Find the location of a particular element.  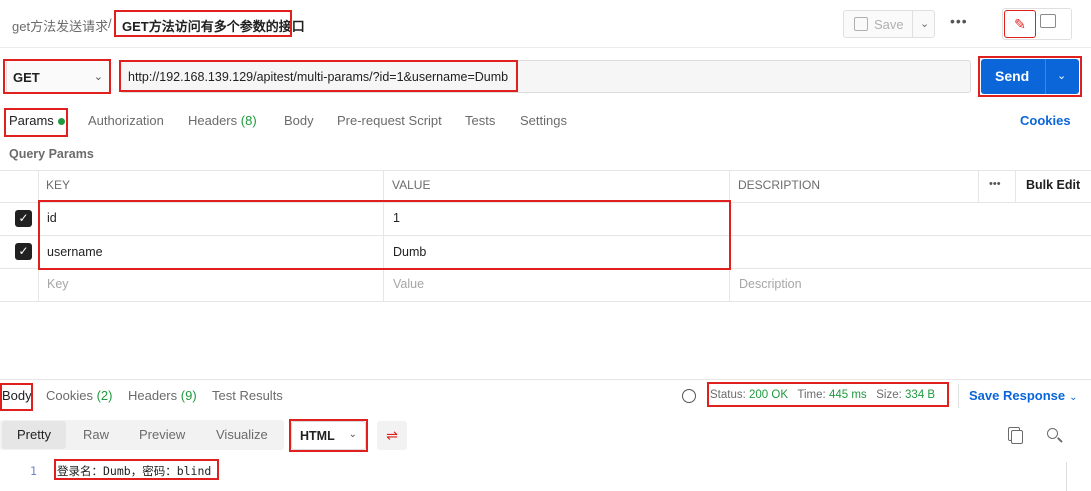

response-code-line: 登录名：Dumb，密码：blind is located at coordinates (134, 471).